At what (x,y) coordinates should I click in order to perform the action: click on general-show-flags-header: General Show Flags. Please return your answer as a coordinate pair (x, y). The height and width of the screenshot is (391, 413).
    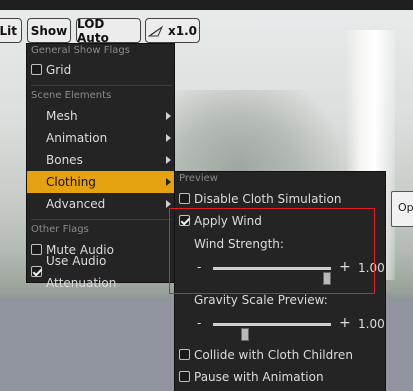
    Looking at the image, I should click on (80, 50).